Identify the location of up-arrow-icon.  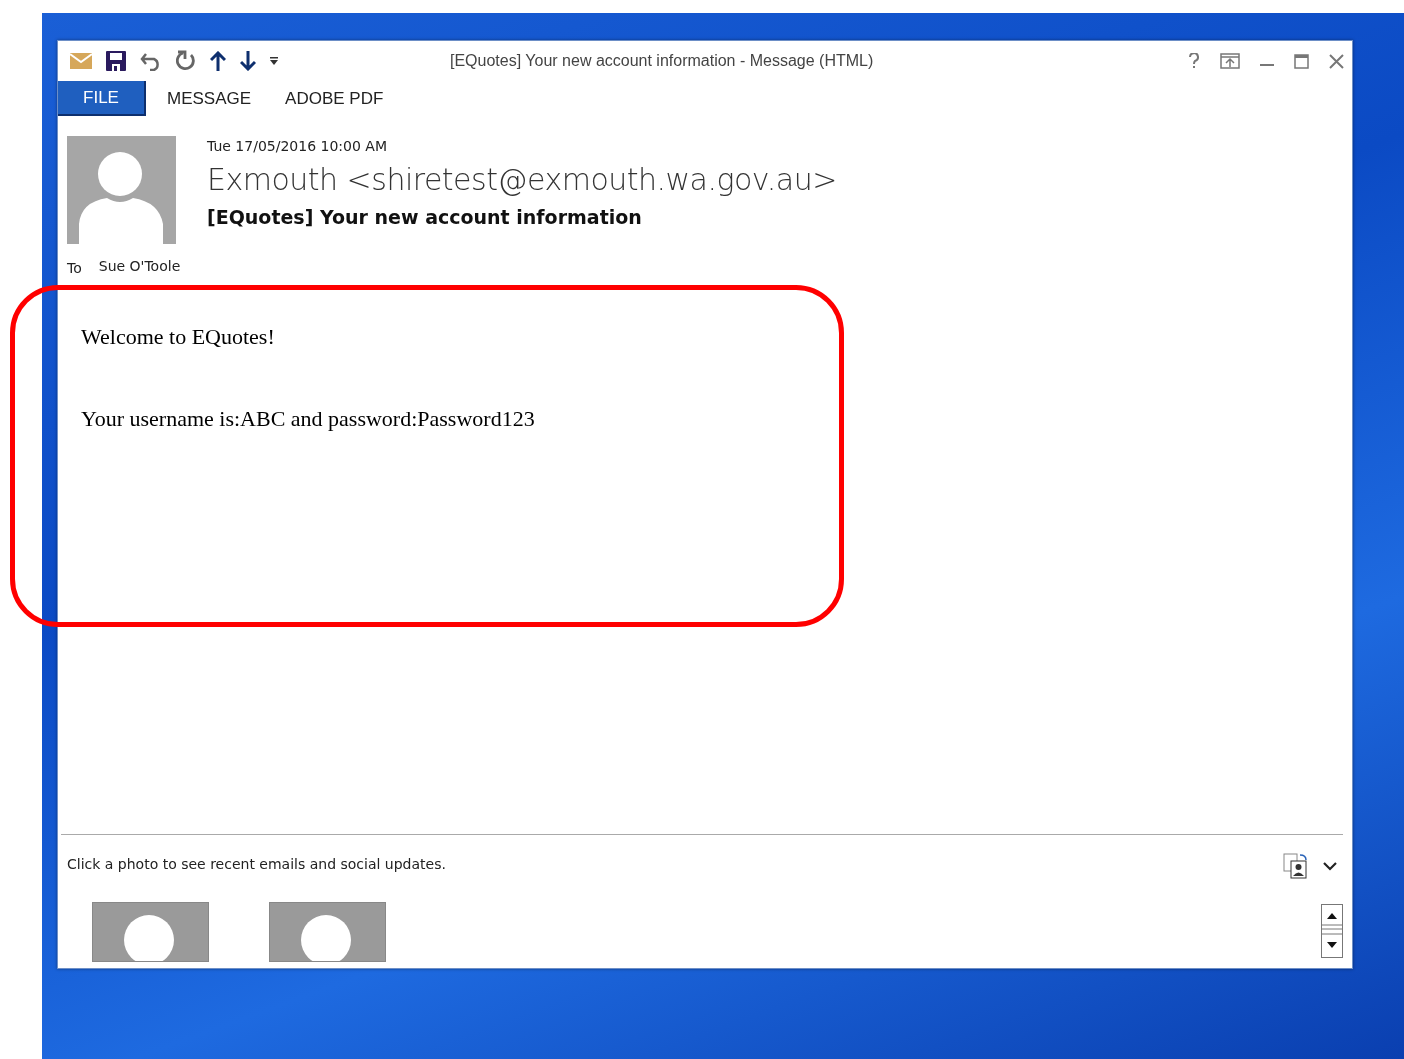
(218, 61).